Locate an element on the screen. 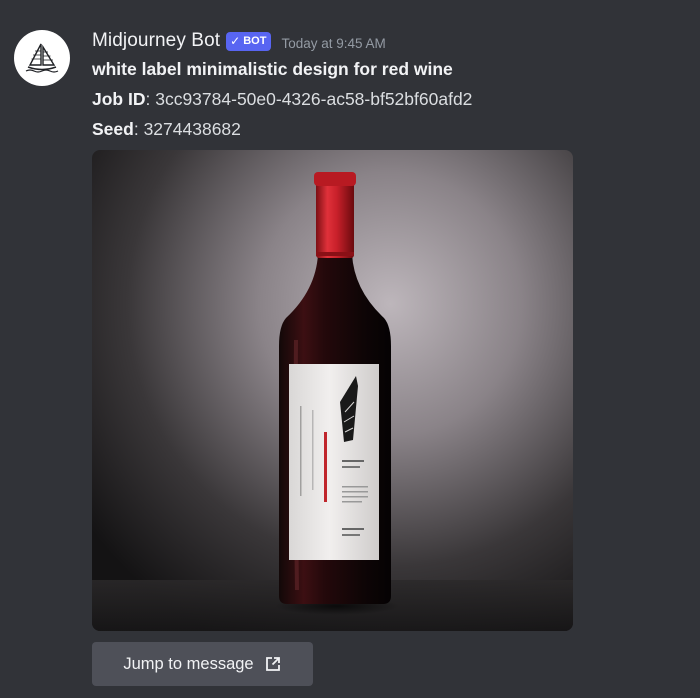  message-header: Midjourney Bot ✓ BOT Today at 9:45 AM is located at coordinates (396, 41).